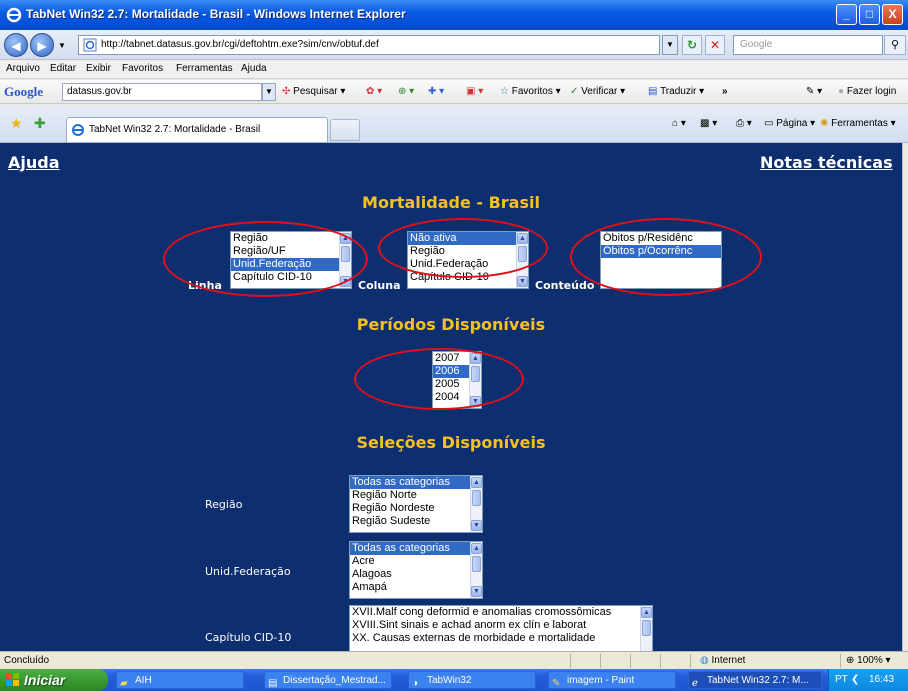 The height and width of the screenshot is (691, 908). I want to click on list-item: Acre, so click(416, 561).